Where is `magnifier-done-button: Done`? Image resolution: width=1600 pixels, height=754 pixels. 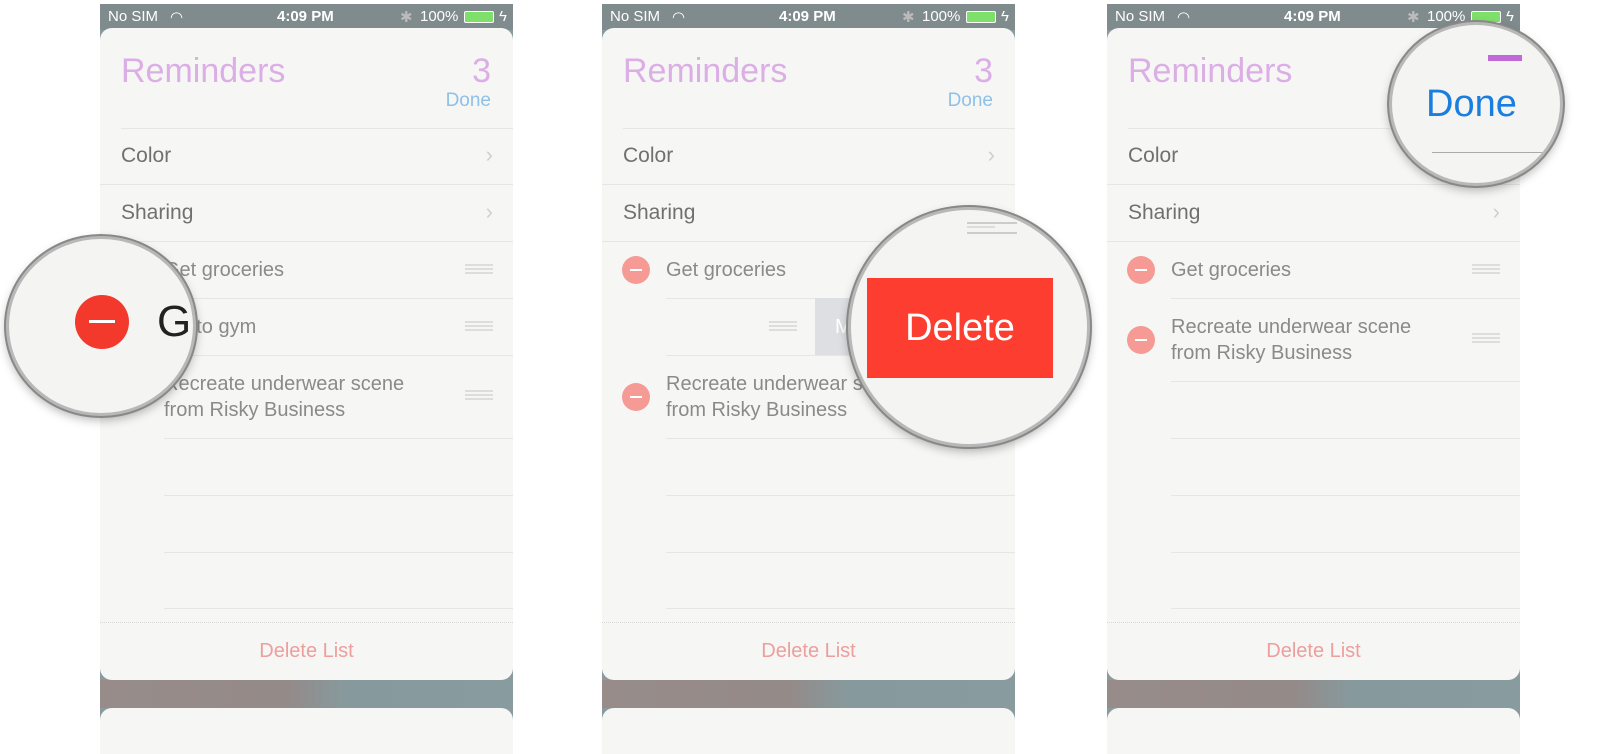
magnifier-done-button: Done is located at coordinates (1476, 104).